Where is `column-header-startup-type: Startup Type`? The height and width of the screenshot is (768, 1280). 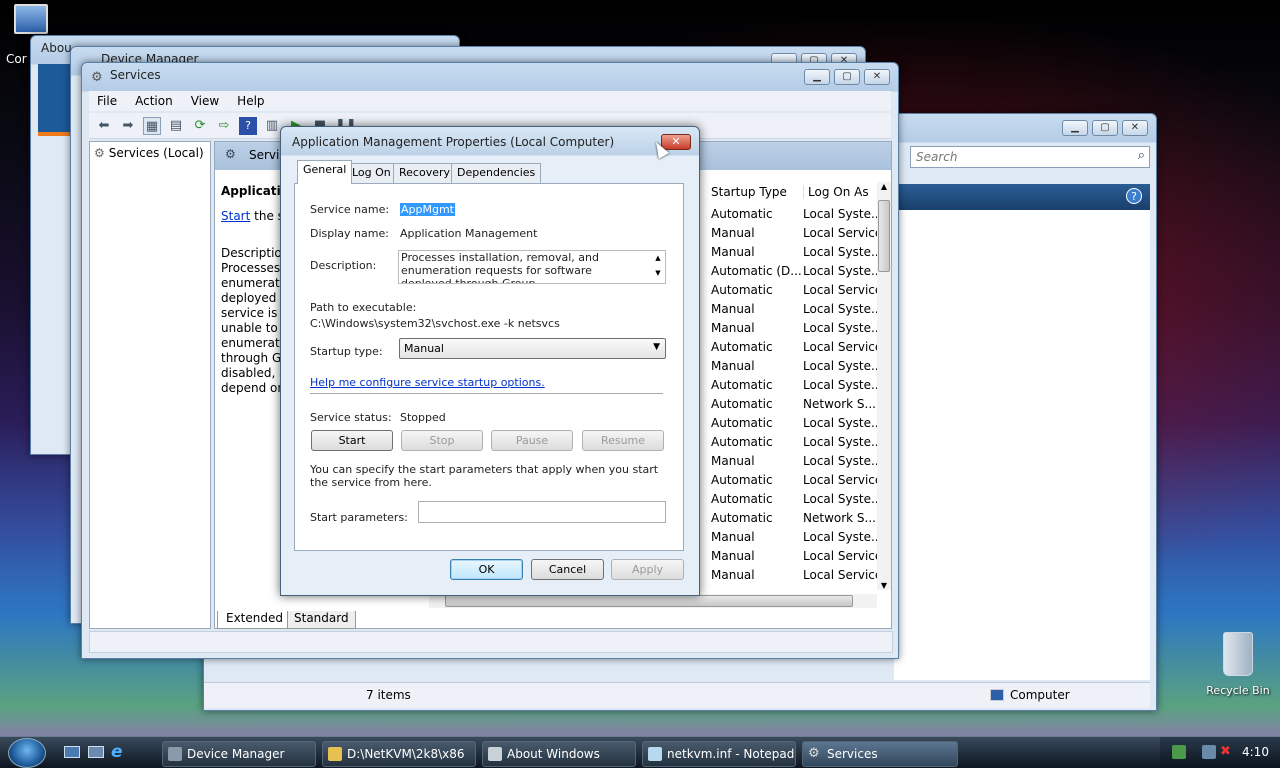 column-header-startup-type: Startup Type is located at coordinates (749, 192).